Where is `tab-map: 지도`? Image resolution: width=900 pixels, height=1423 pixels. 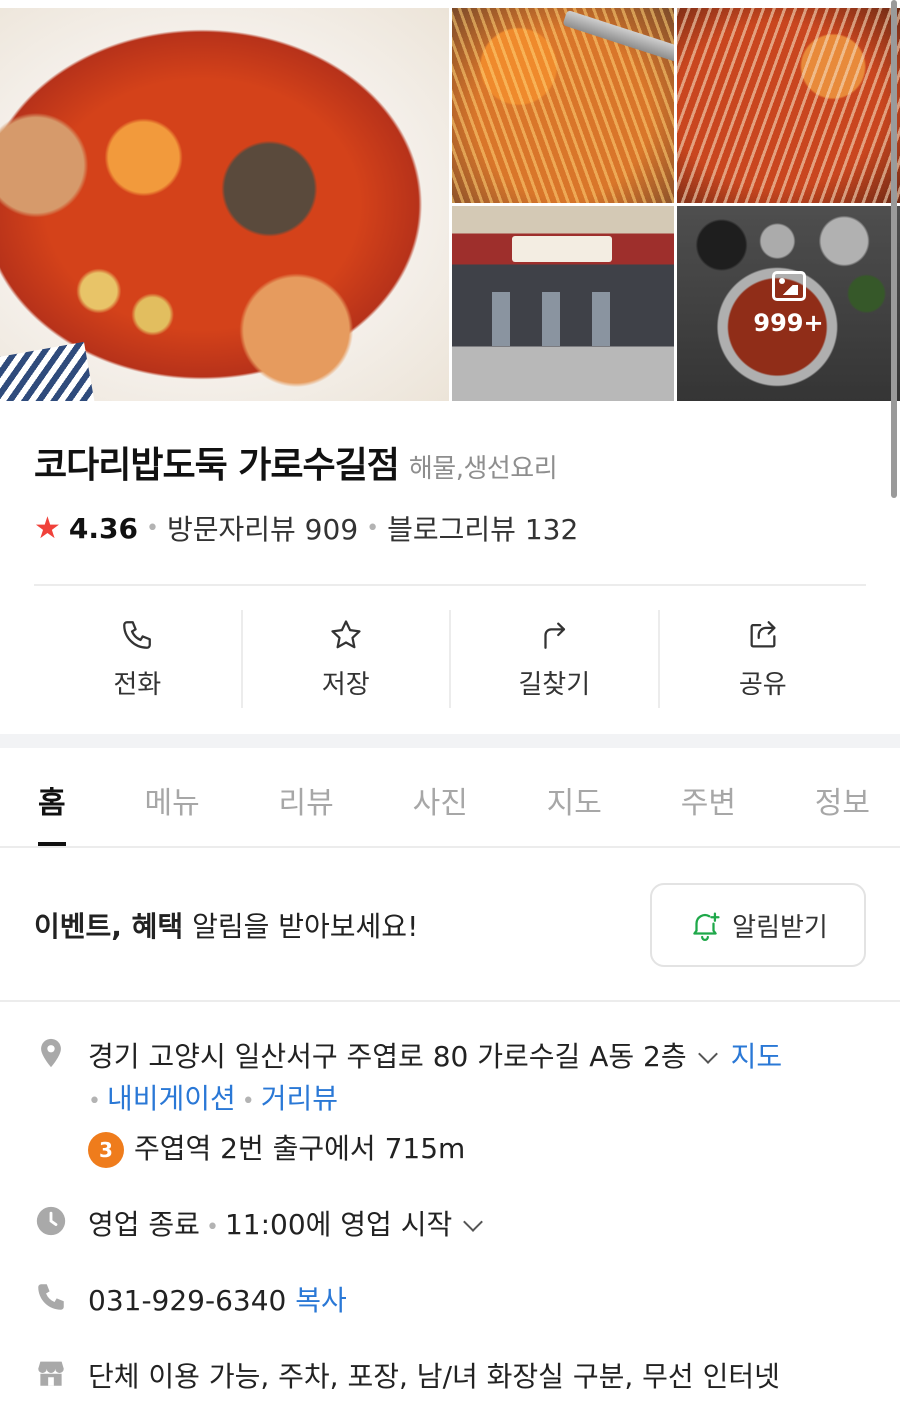
tab-map: 지도 is located at coordinates (574, 797).